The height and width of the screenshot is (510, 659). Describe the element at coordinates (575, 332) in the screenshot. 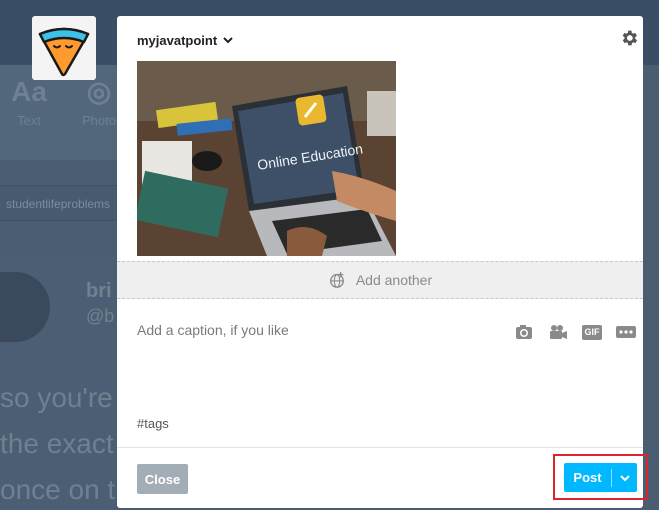

I see `caption-toolbar: GIF` at that location.